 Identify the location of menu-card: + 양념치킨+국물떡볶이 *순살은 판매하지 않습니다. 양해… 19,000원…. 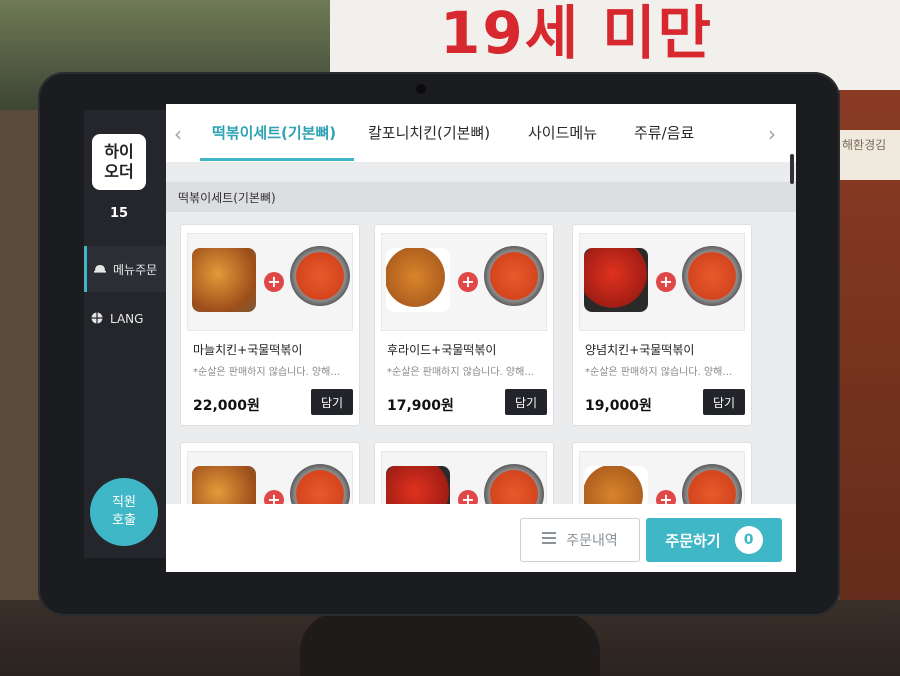
(662, 325).